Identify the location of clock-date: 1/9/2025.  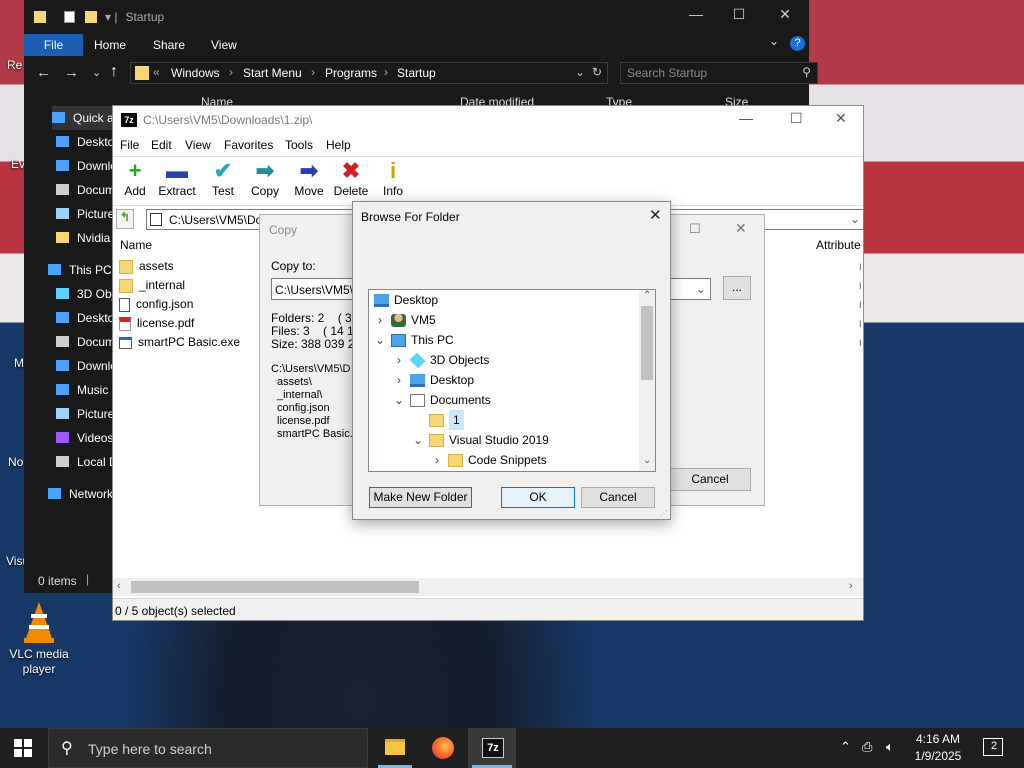
(938, 756).